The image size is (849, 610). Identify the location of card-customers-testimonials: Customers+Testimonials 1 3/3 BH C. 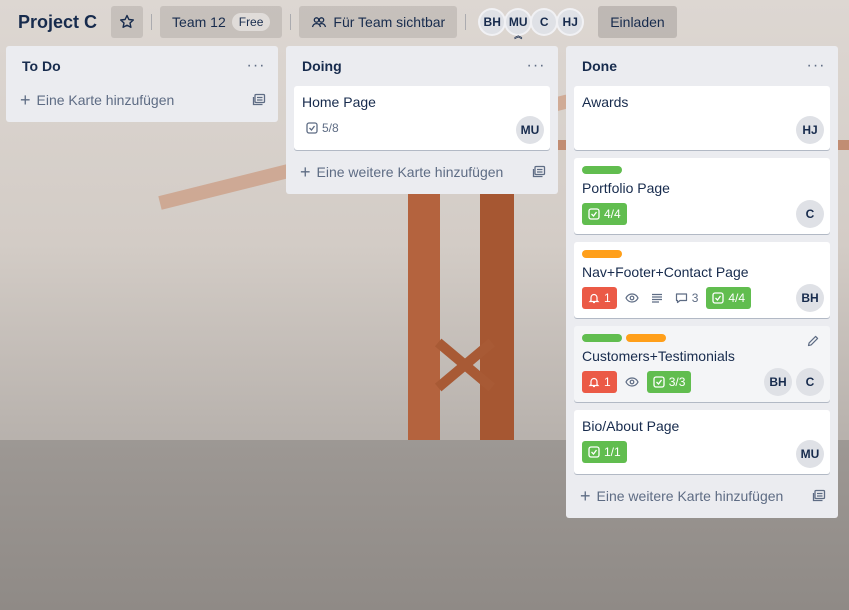
(702, 364).